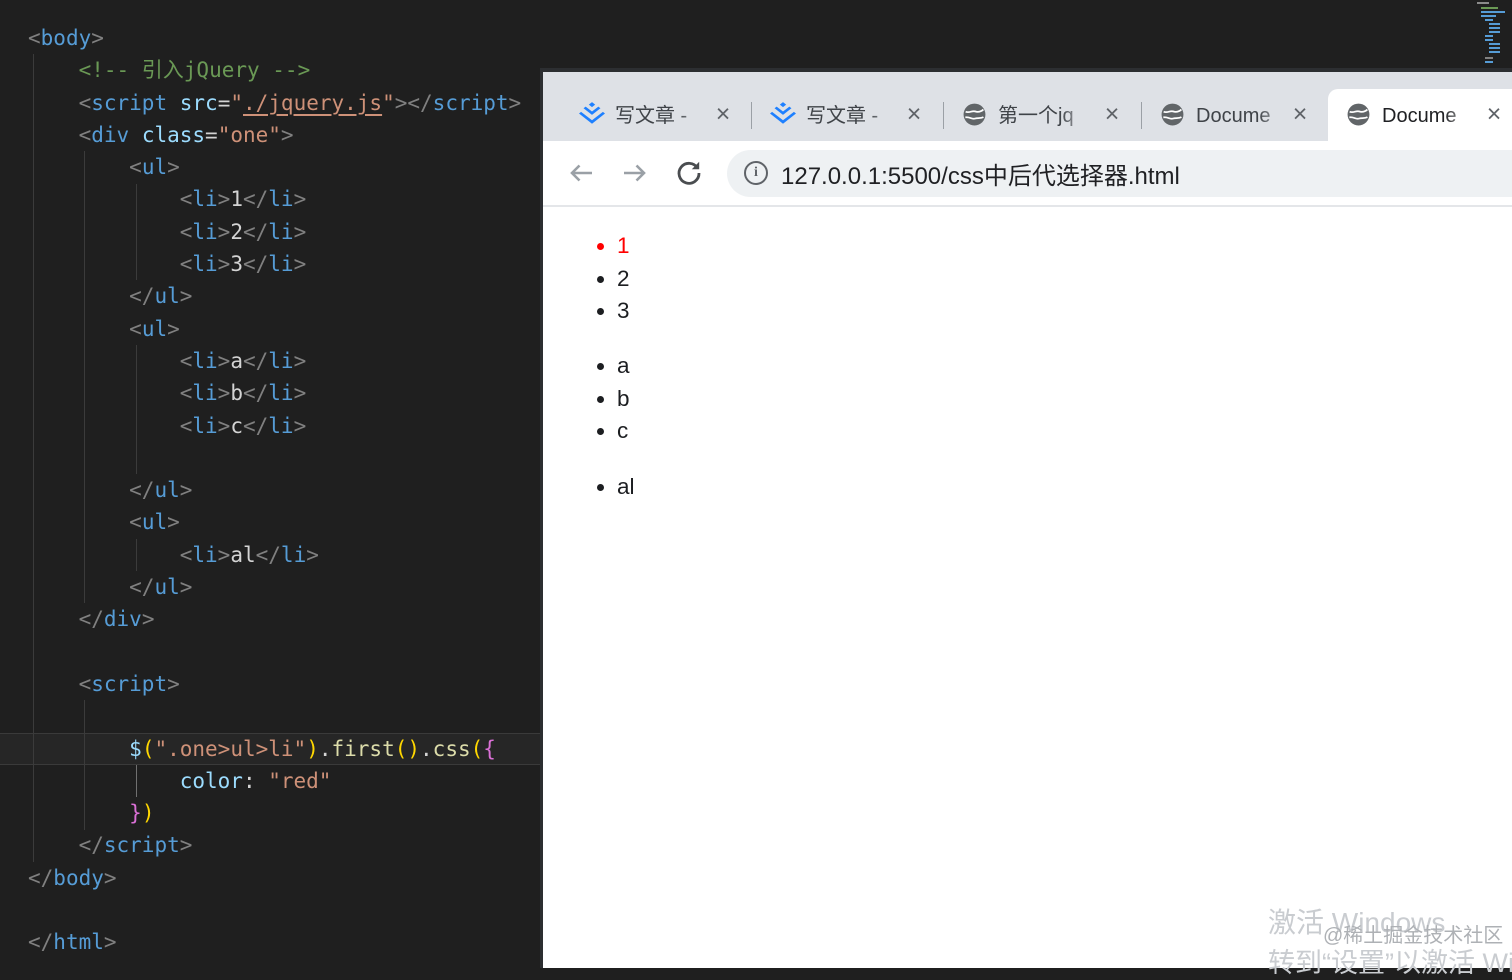 Image resolution: width=1512 pixels, height=980 pixels. Describe the element at coordinates (1064, 279) in the screenshot. I see `list-item-2: 2` at that location.